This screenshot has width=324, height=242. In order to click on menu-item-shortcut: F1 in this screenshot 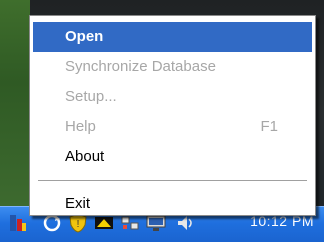, I will do `click(269, 126)`.